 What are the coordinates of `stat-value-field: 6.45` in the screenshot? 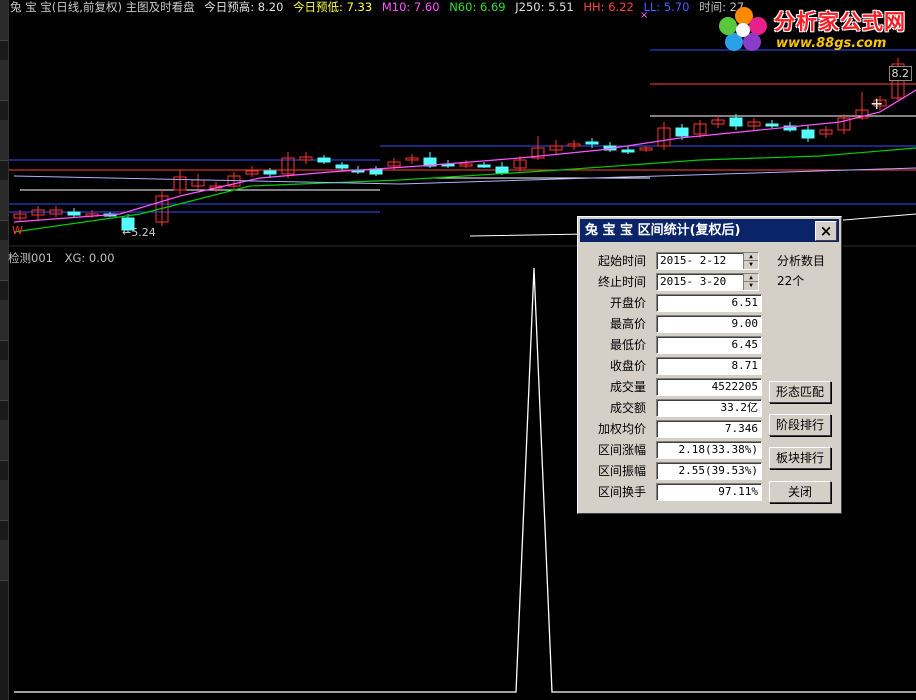 It's located at (709, 345).